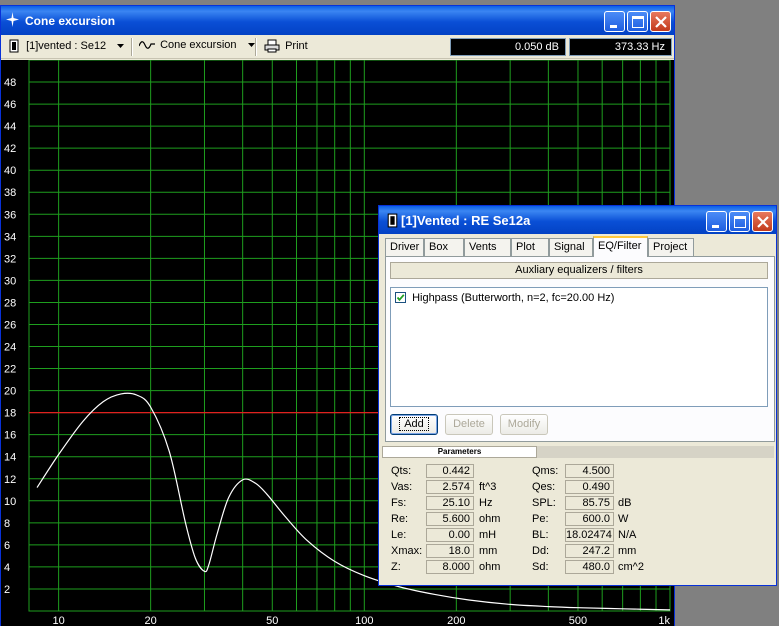  Describe the element at coordinates (627, 471) in the screenshot. I see `parameter-row: Qms: 4.500` at that location.